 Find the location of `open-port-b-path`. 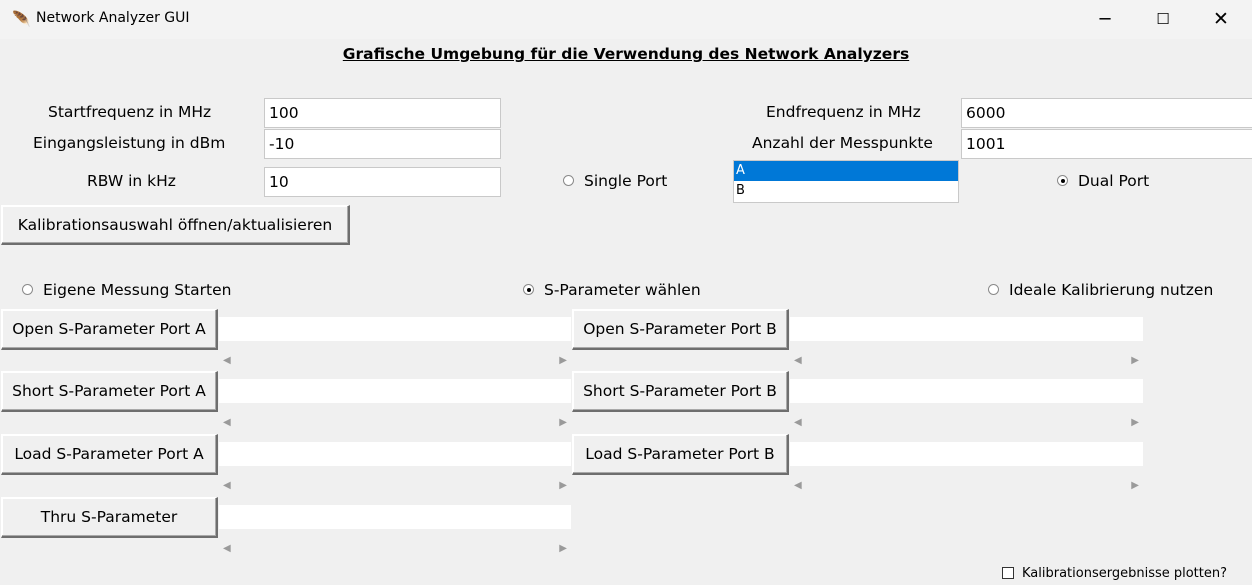

open-port-b-path is located at coordinates (966, 329).